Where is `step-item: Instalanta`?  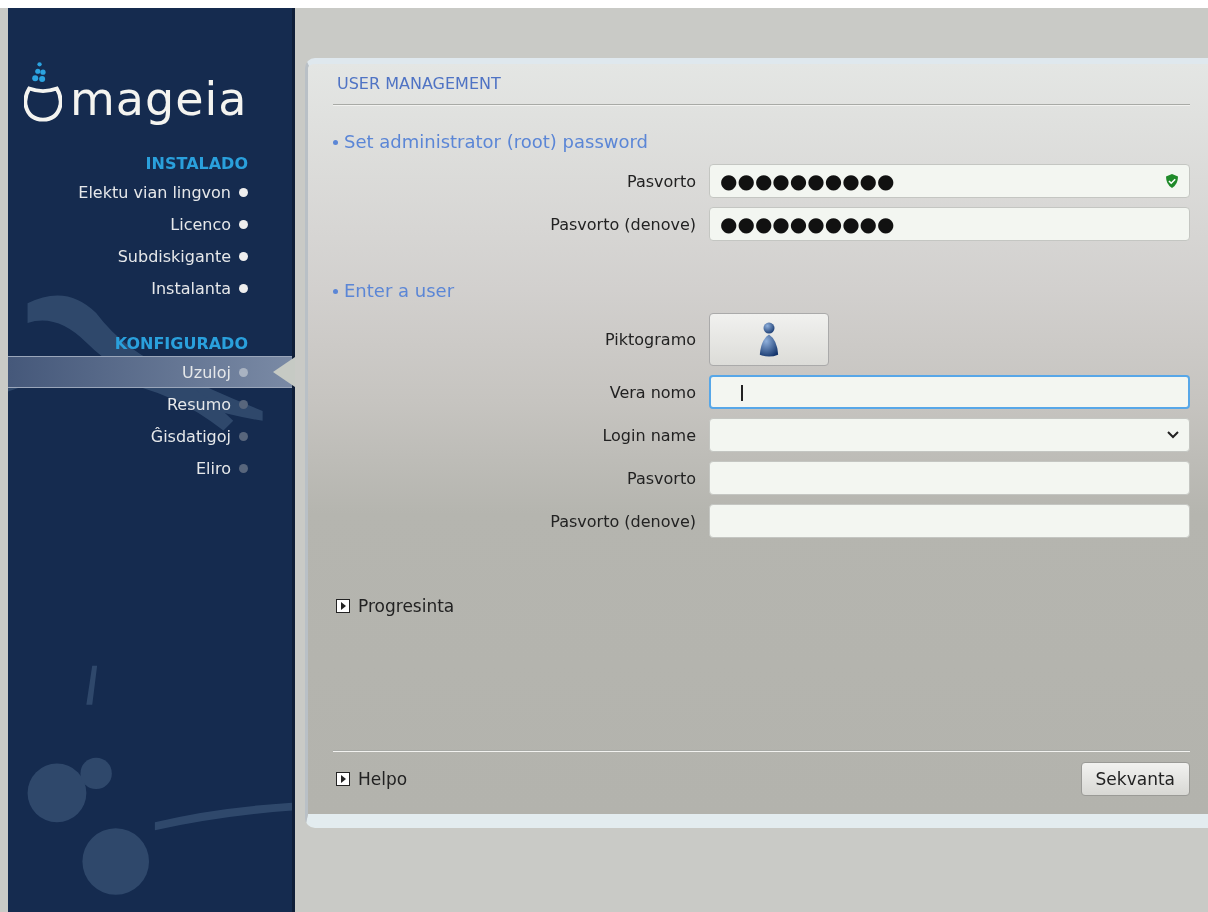 step-item: Instalanta is located at coordinates (150, 288).